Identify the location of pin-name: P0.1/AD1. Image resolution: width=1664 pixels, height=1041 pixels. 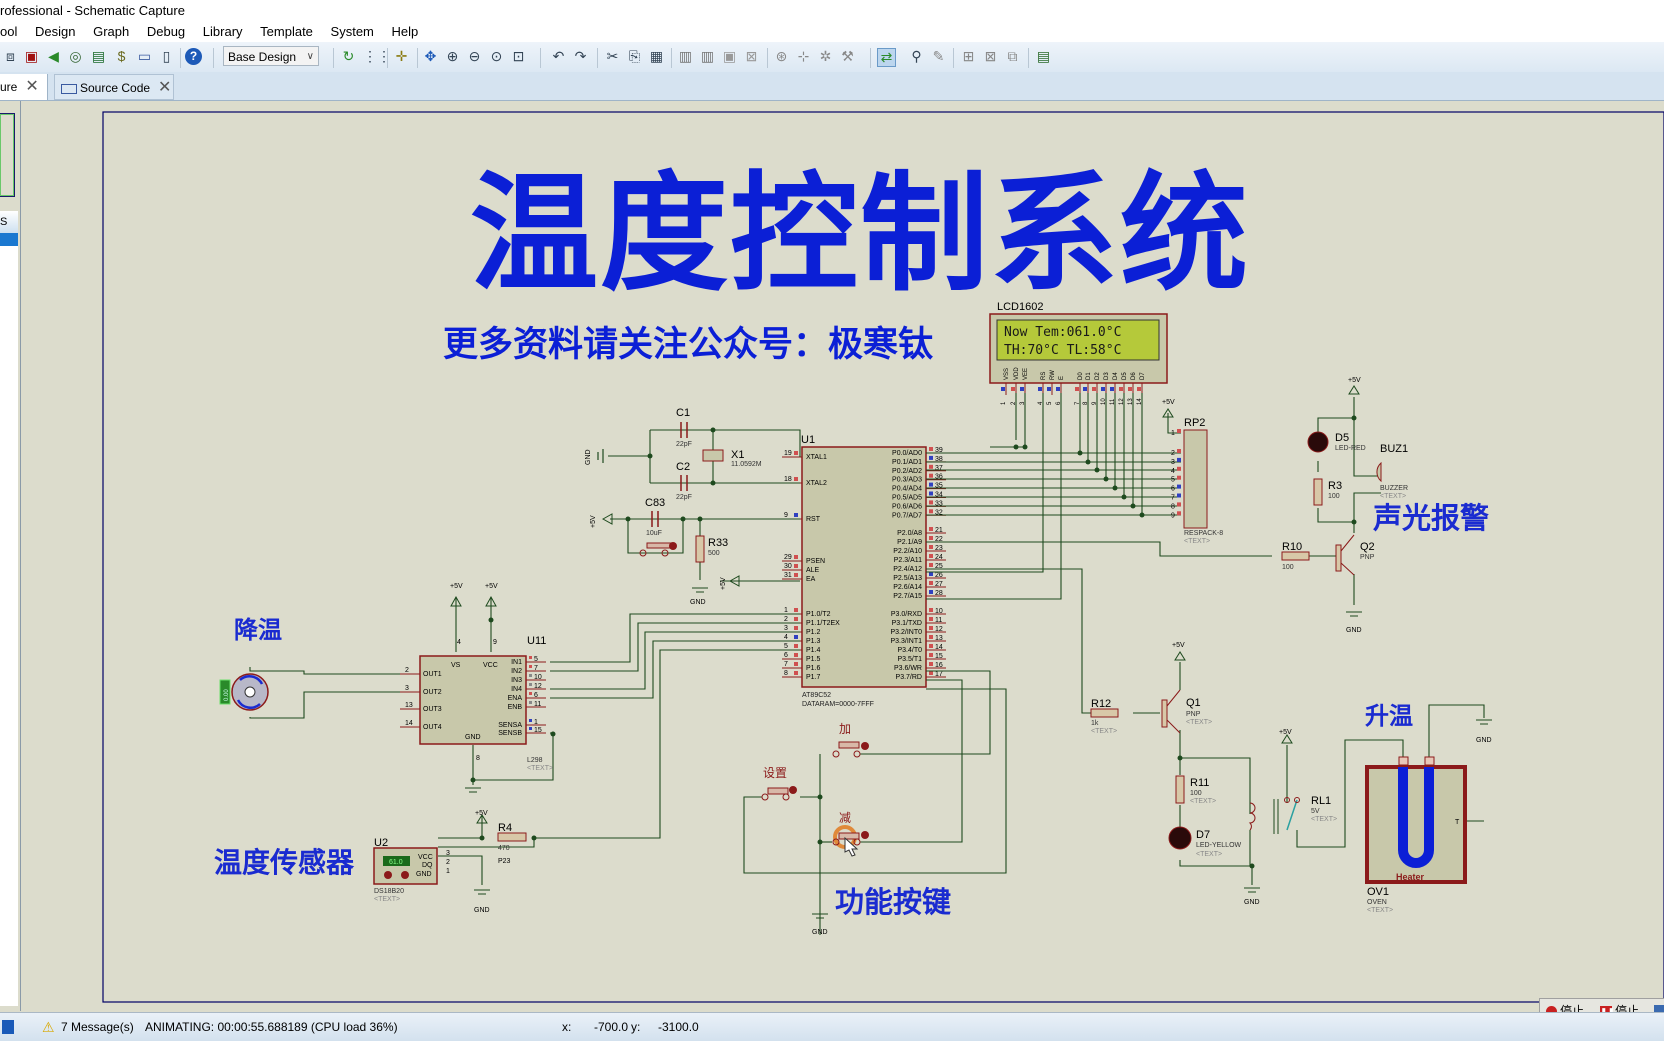
(907, 462).